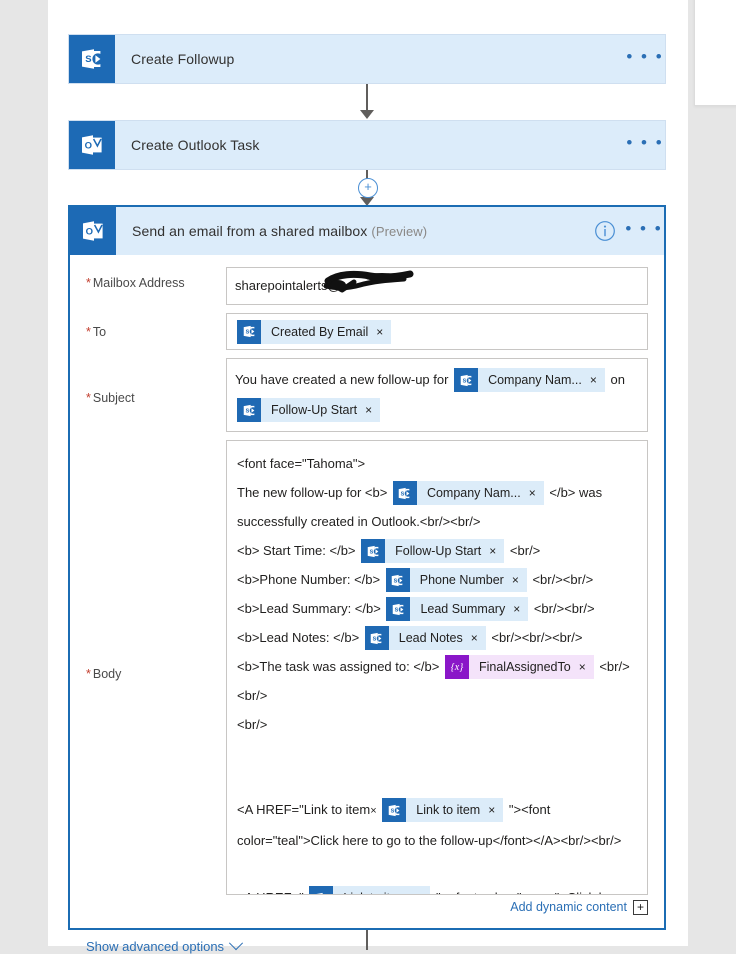  I want to click on field-label-mailbox-address: * Mailbox Address, so click(156, 278).